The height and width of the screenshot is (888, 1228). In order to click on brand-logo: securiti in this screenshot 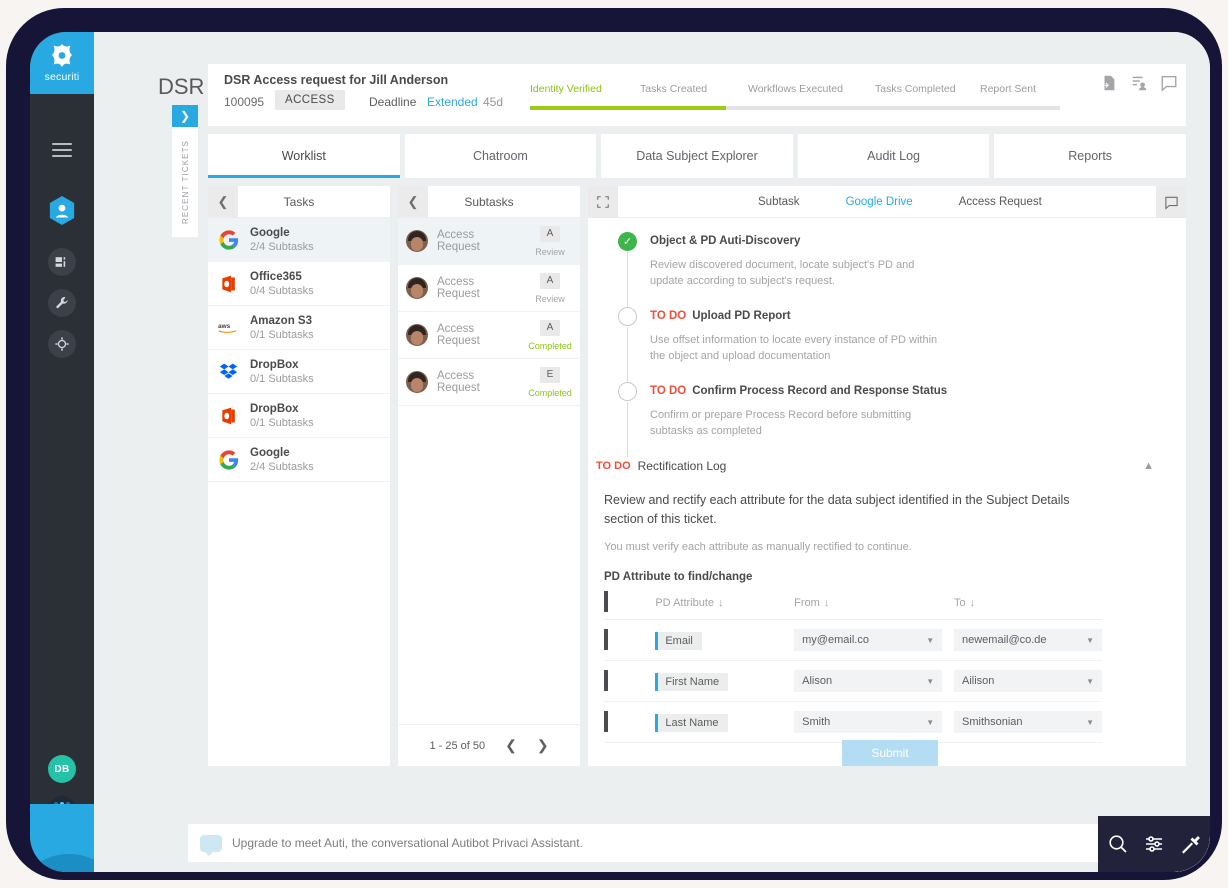, I will do `click(62, 63)`.